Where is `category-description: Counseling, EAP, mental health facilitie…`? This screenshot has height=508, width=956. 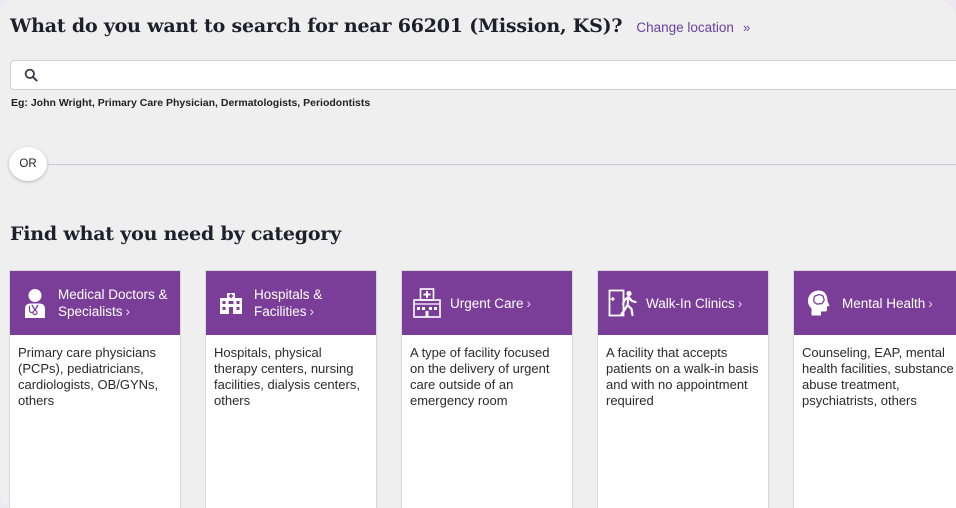
category-description: Counseling, EAP, mental health facilitie… is located at coordinates (878, 376).